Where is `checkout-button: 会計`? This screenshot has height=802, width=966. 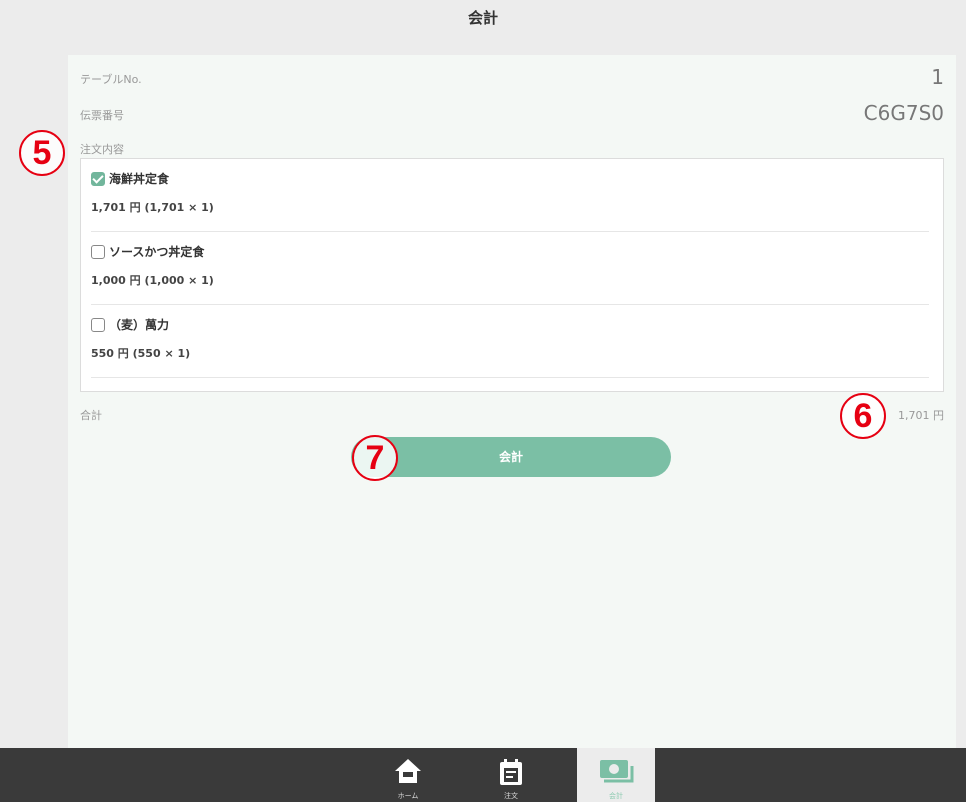 checkout-button: 会計 is located at coordinates (511, 457).